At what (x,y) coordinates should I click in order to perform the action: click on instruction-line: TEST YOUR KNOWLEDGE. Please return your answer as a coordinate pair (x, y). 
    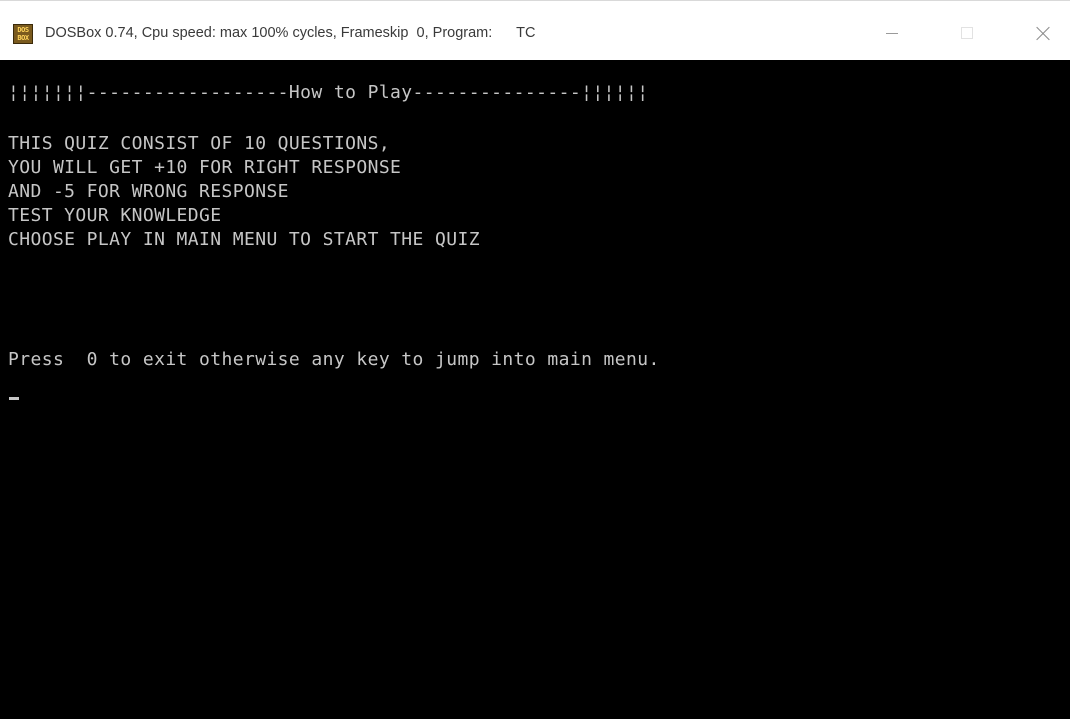
    Looking at the image, I should click on (115, 215).